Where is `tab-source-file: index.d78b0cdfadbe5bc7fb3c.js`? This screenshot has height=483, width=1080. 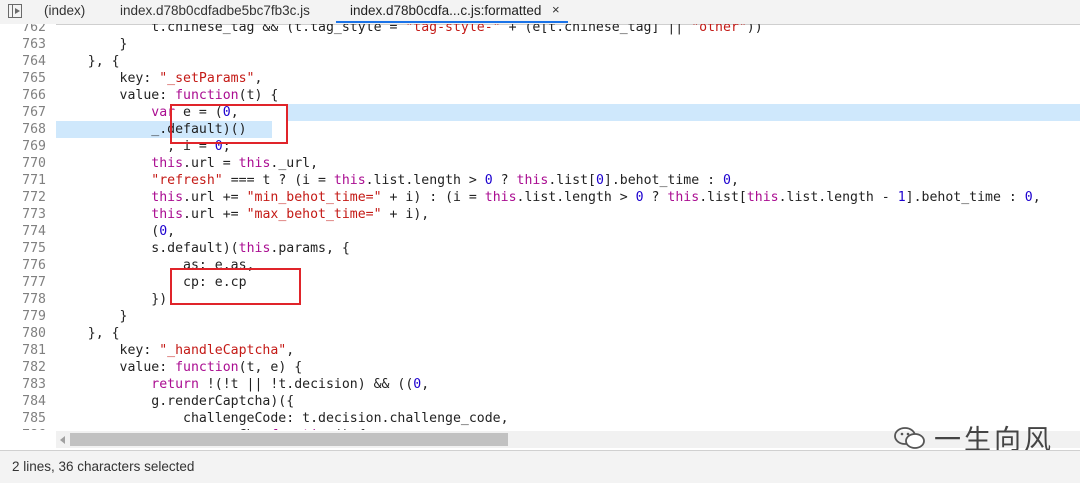 tab-source-file: index.d78b0cdfadbe5bc7fb3c.js is located at coordinates (215, 10).